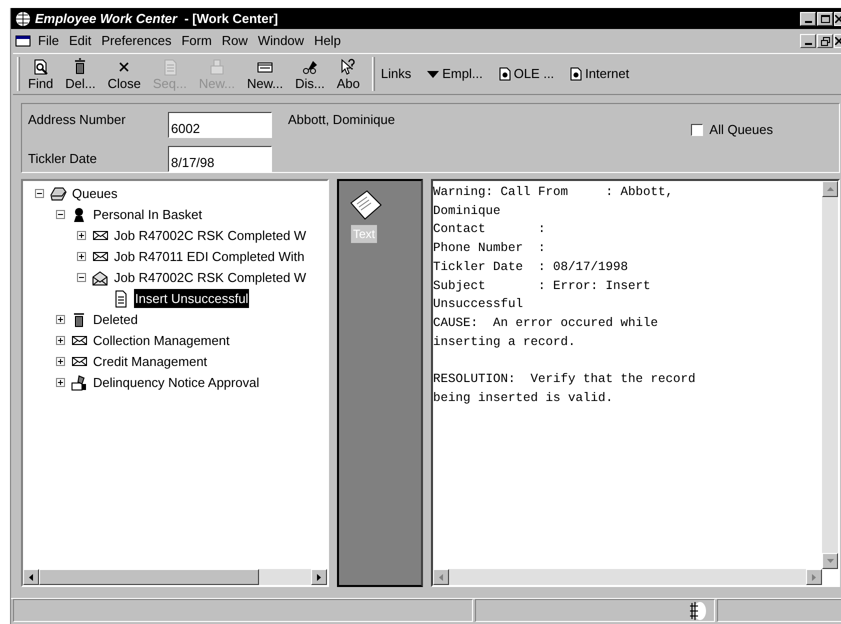 The width and height of the screenshot is (841, 624). Describe the element at coordinates (830, 561) in the screenshot. I see `scroll-down-icon` at that location.